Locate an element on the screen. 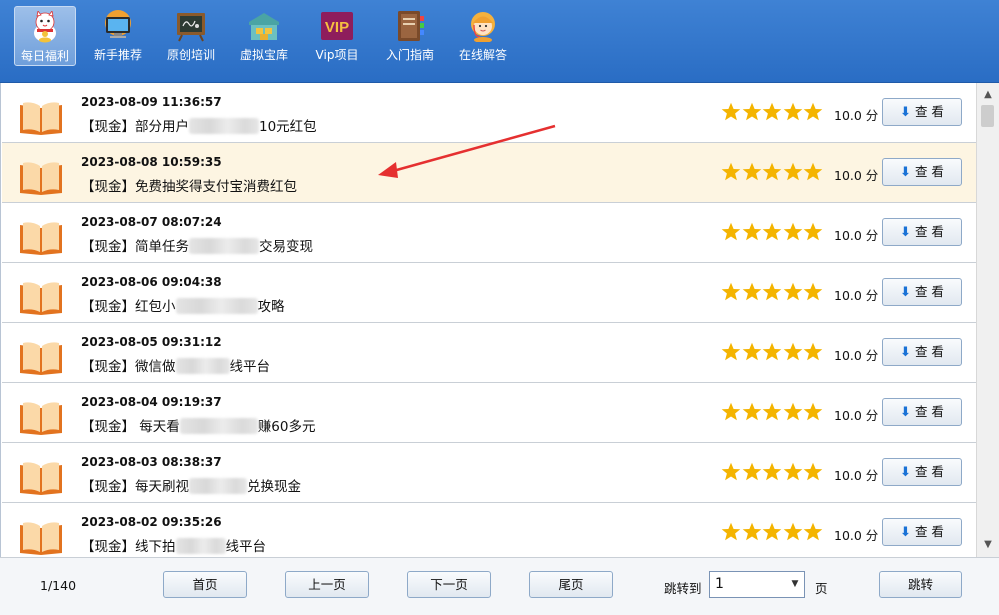 The image size is (999, 615). toolbar-item-online-help: 在线解答 is located at coordinates (483, 36).